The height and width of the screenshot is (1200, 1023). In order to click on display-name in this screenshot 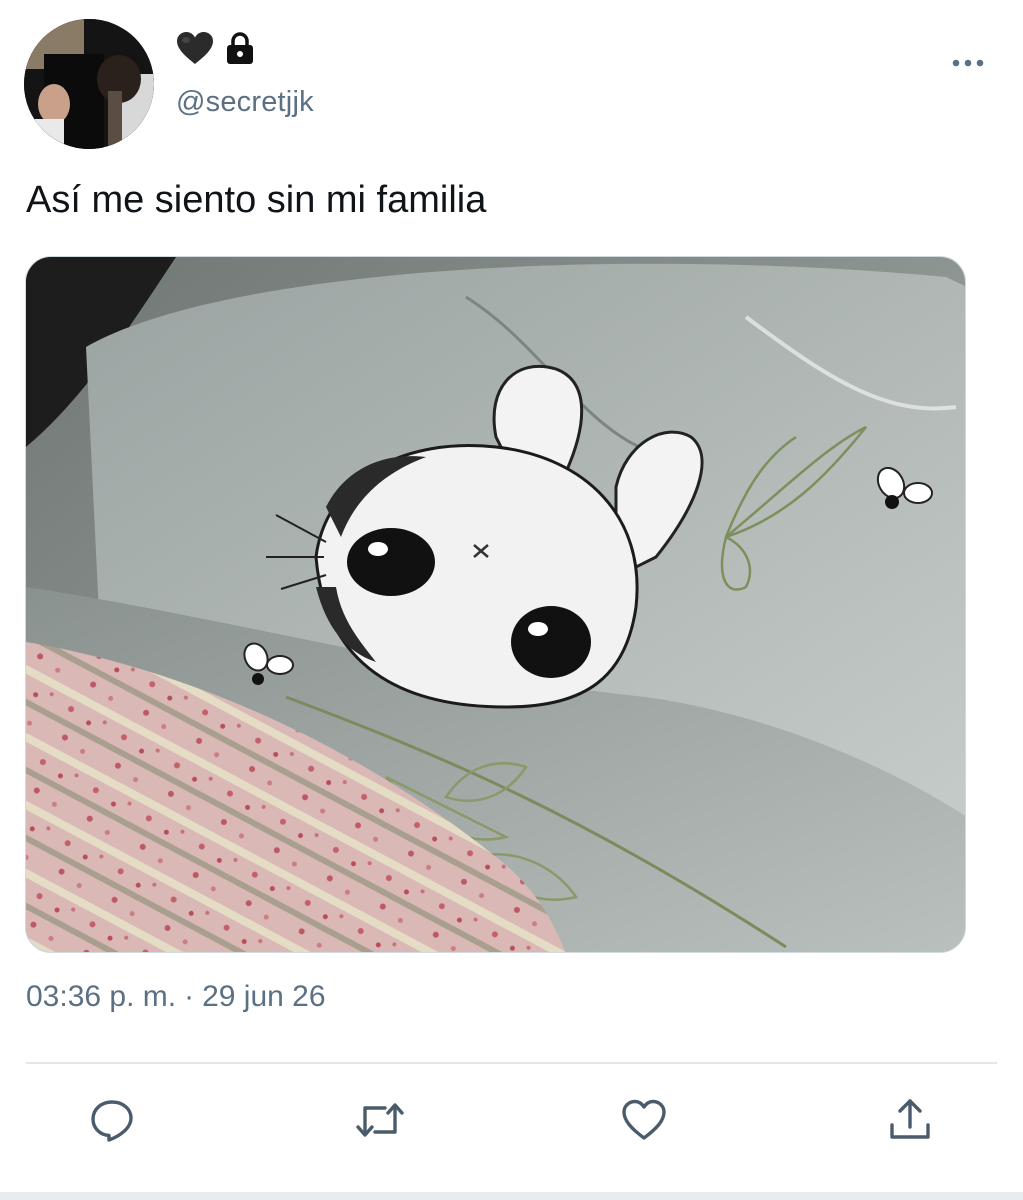, I will do `click(216, 48)`.